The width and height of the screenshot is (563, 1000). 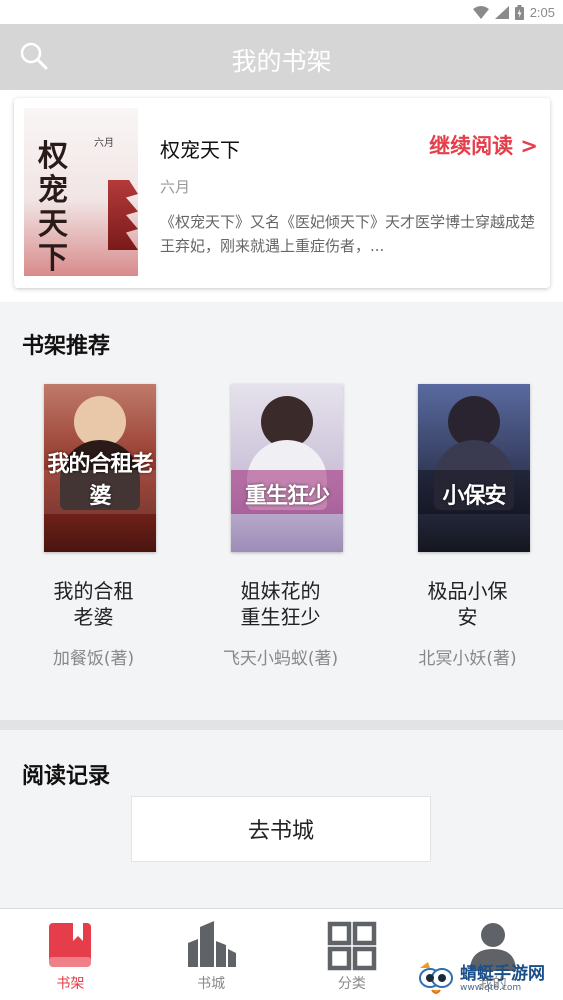 I want to click on store-icon, so click(x=212, y=944).